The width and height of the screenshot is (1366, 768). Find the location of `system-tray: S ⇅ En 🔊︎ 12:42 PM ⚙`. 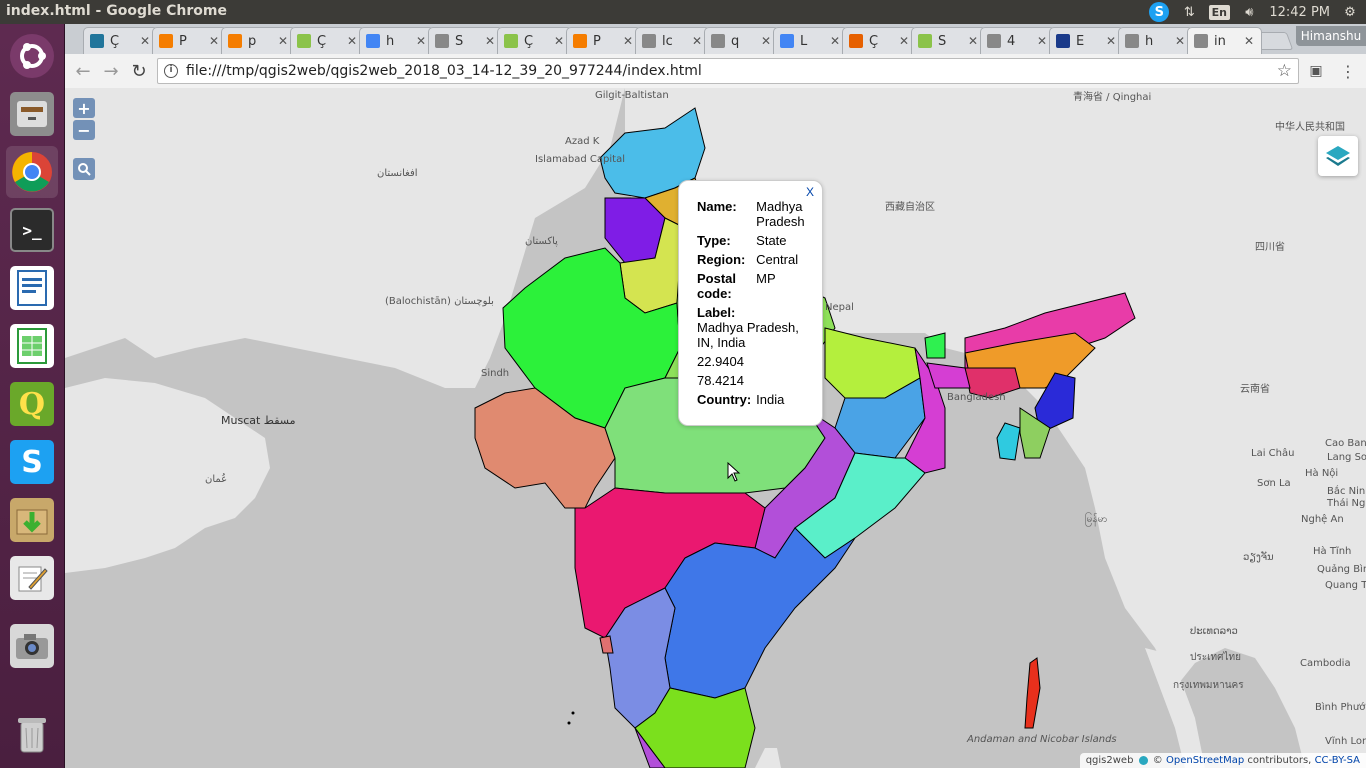

system-tray: S ⇅ En 🔊︎ 12:42 PM ⚙ is located at coordinates (1254, 12).